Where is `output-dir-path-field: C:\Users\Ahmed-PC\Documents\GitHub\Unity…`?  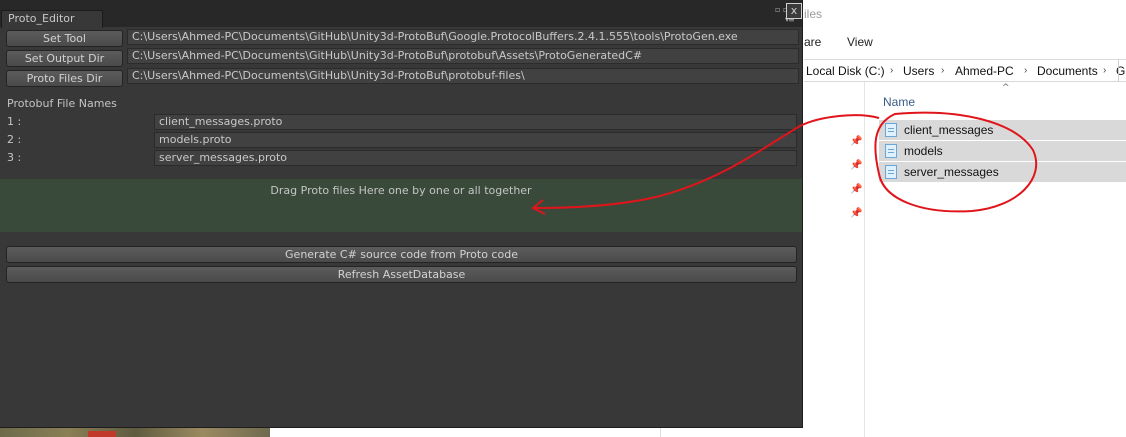 output-dir-path-field: C:\Users\Ahmed-PC\Documents\GitHub\Unity… is located at coordinates (463, 56).